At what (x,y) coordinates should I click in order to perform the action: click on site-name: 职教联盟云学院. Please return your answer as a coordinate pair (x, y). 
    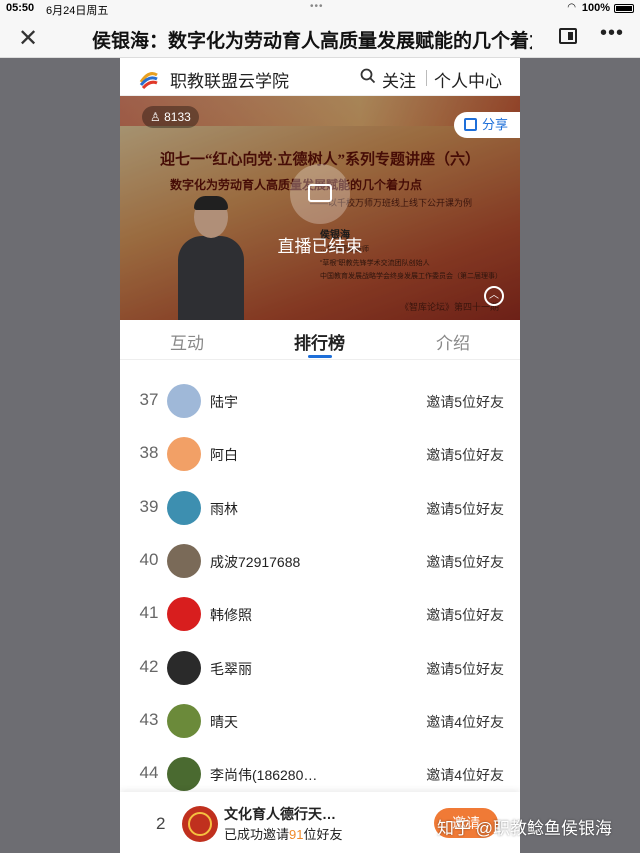
    Looking at the image, I should click on (229, 79).